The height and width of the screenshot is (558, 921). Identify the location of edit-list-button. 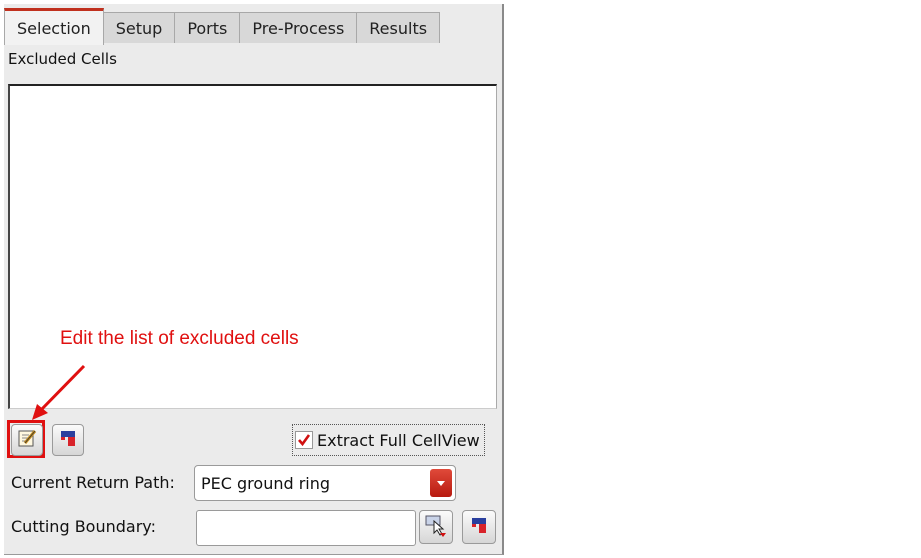
(27, 440).